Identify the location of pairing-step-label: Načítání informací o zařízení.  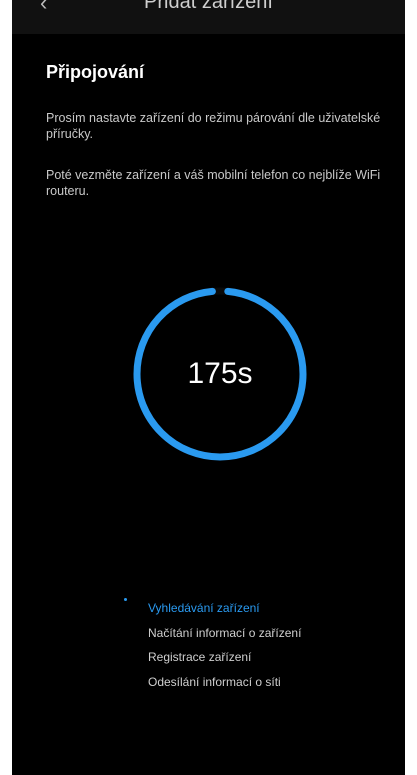
(225, 632).